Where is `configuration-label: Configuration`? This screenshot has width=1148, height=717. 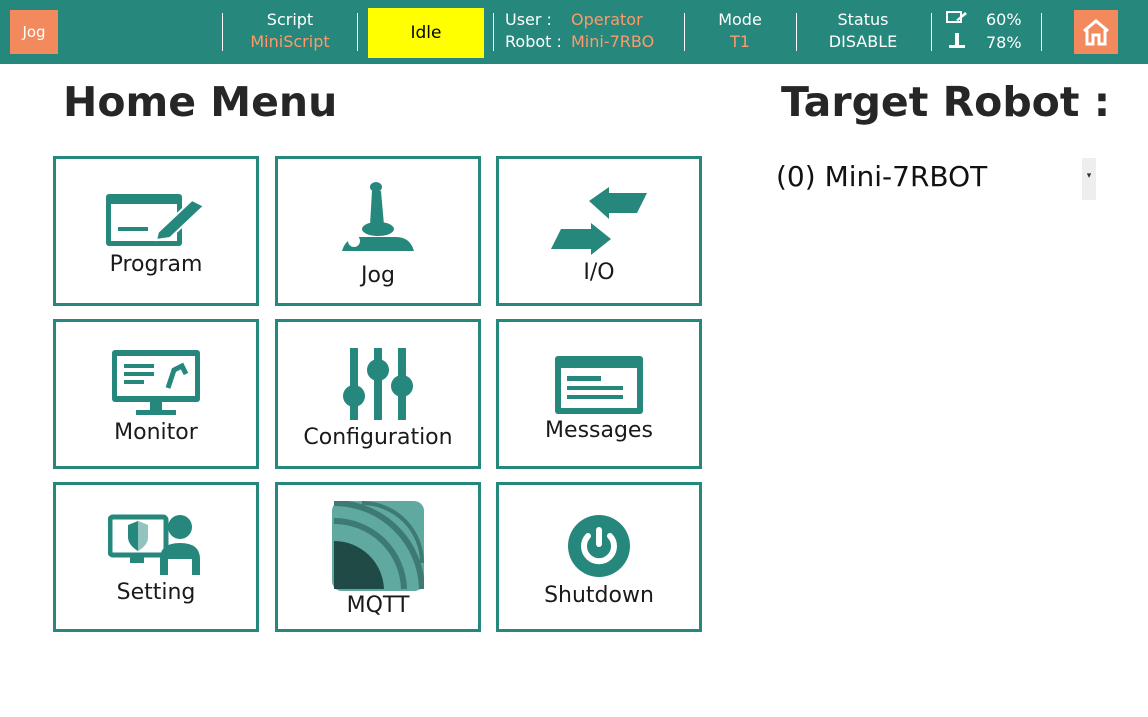
configuration-label: Configuration is located at coordinates (378, 437).